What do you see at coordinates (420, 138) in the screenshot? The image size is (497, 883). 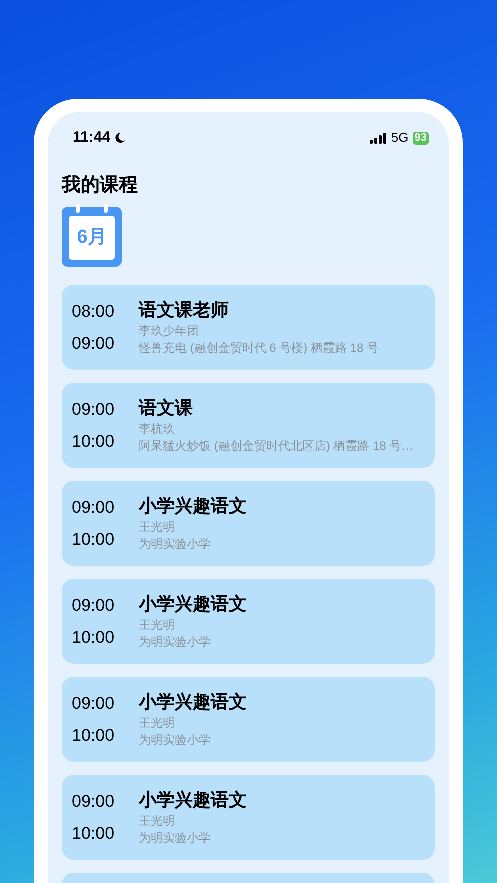 I see `battery-indicator: 93` at bounding box center [420, 138].